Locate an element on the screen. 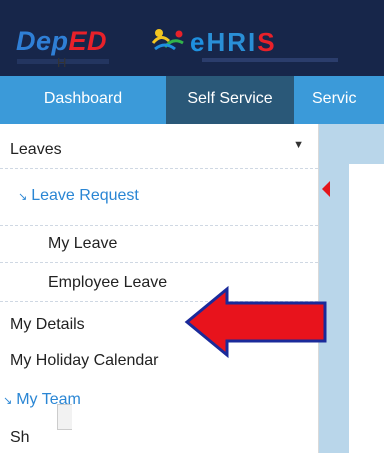 The image size is (384, 453). sidebar-item-leave-request-label: ↘ Leave Request is located at coordinates (78, 196).